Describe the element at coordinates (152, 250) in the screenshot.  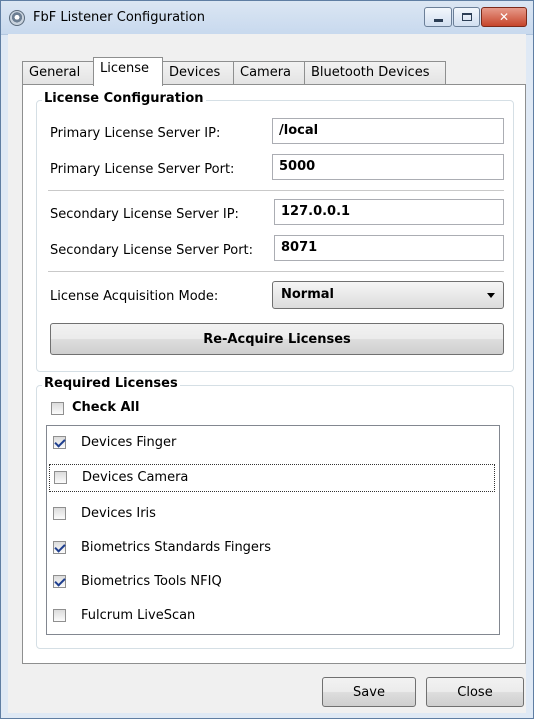
I see `secondary-port-label: Secondary License Server Port:` at that location.